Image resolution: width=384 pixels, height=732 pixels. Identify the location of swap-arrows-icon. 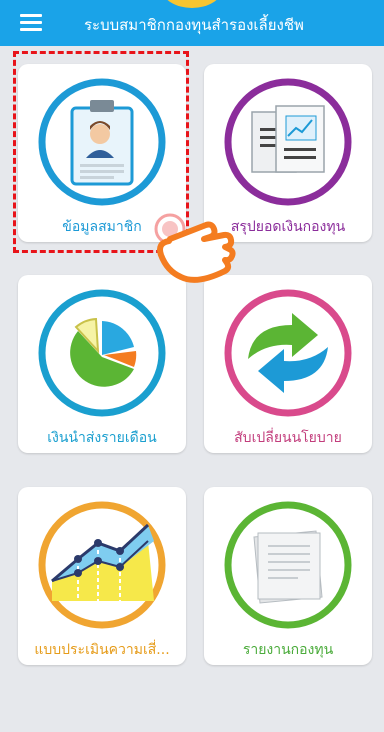
(288, 353).